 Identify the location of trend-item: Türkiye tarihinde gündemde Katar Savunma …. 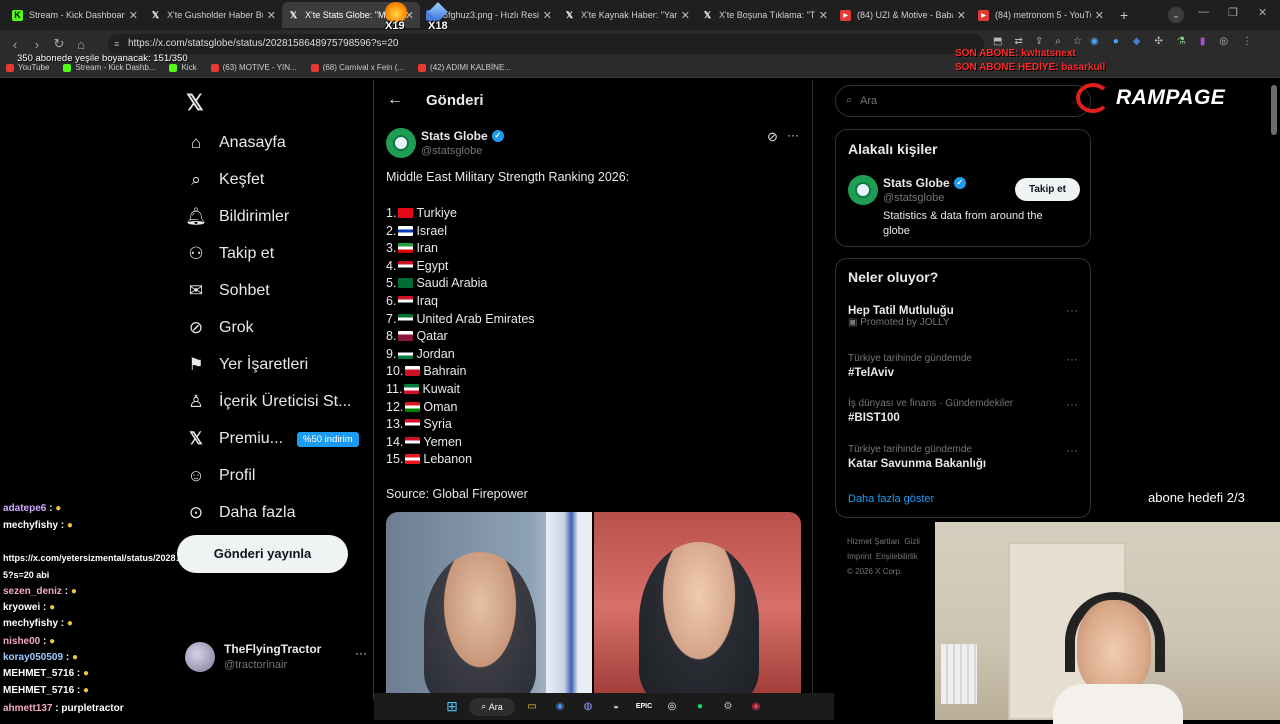
(917, 457).